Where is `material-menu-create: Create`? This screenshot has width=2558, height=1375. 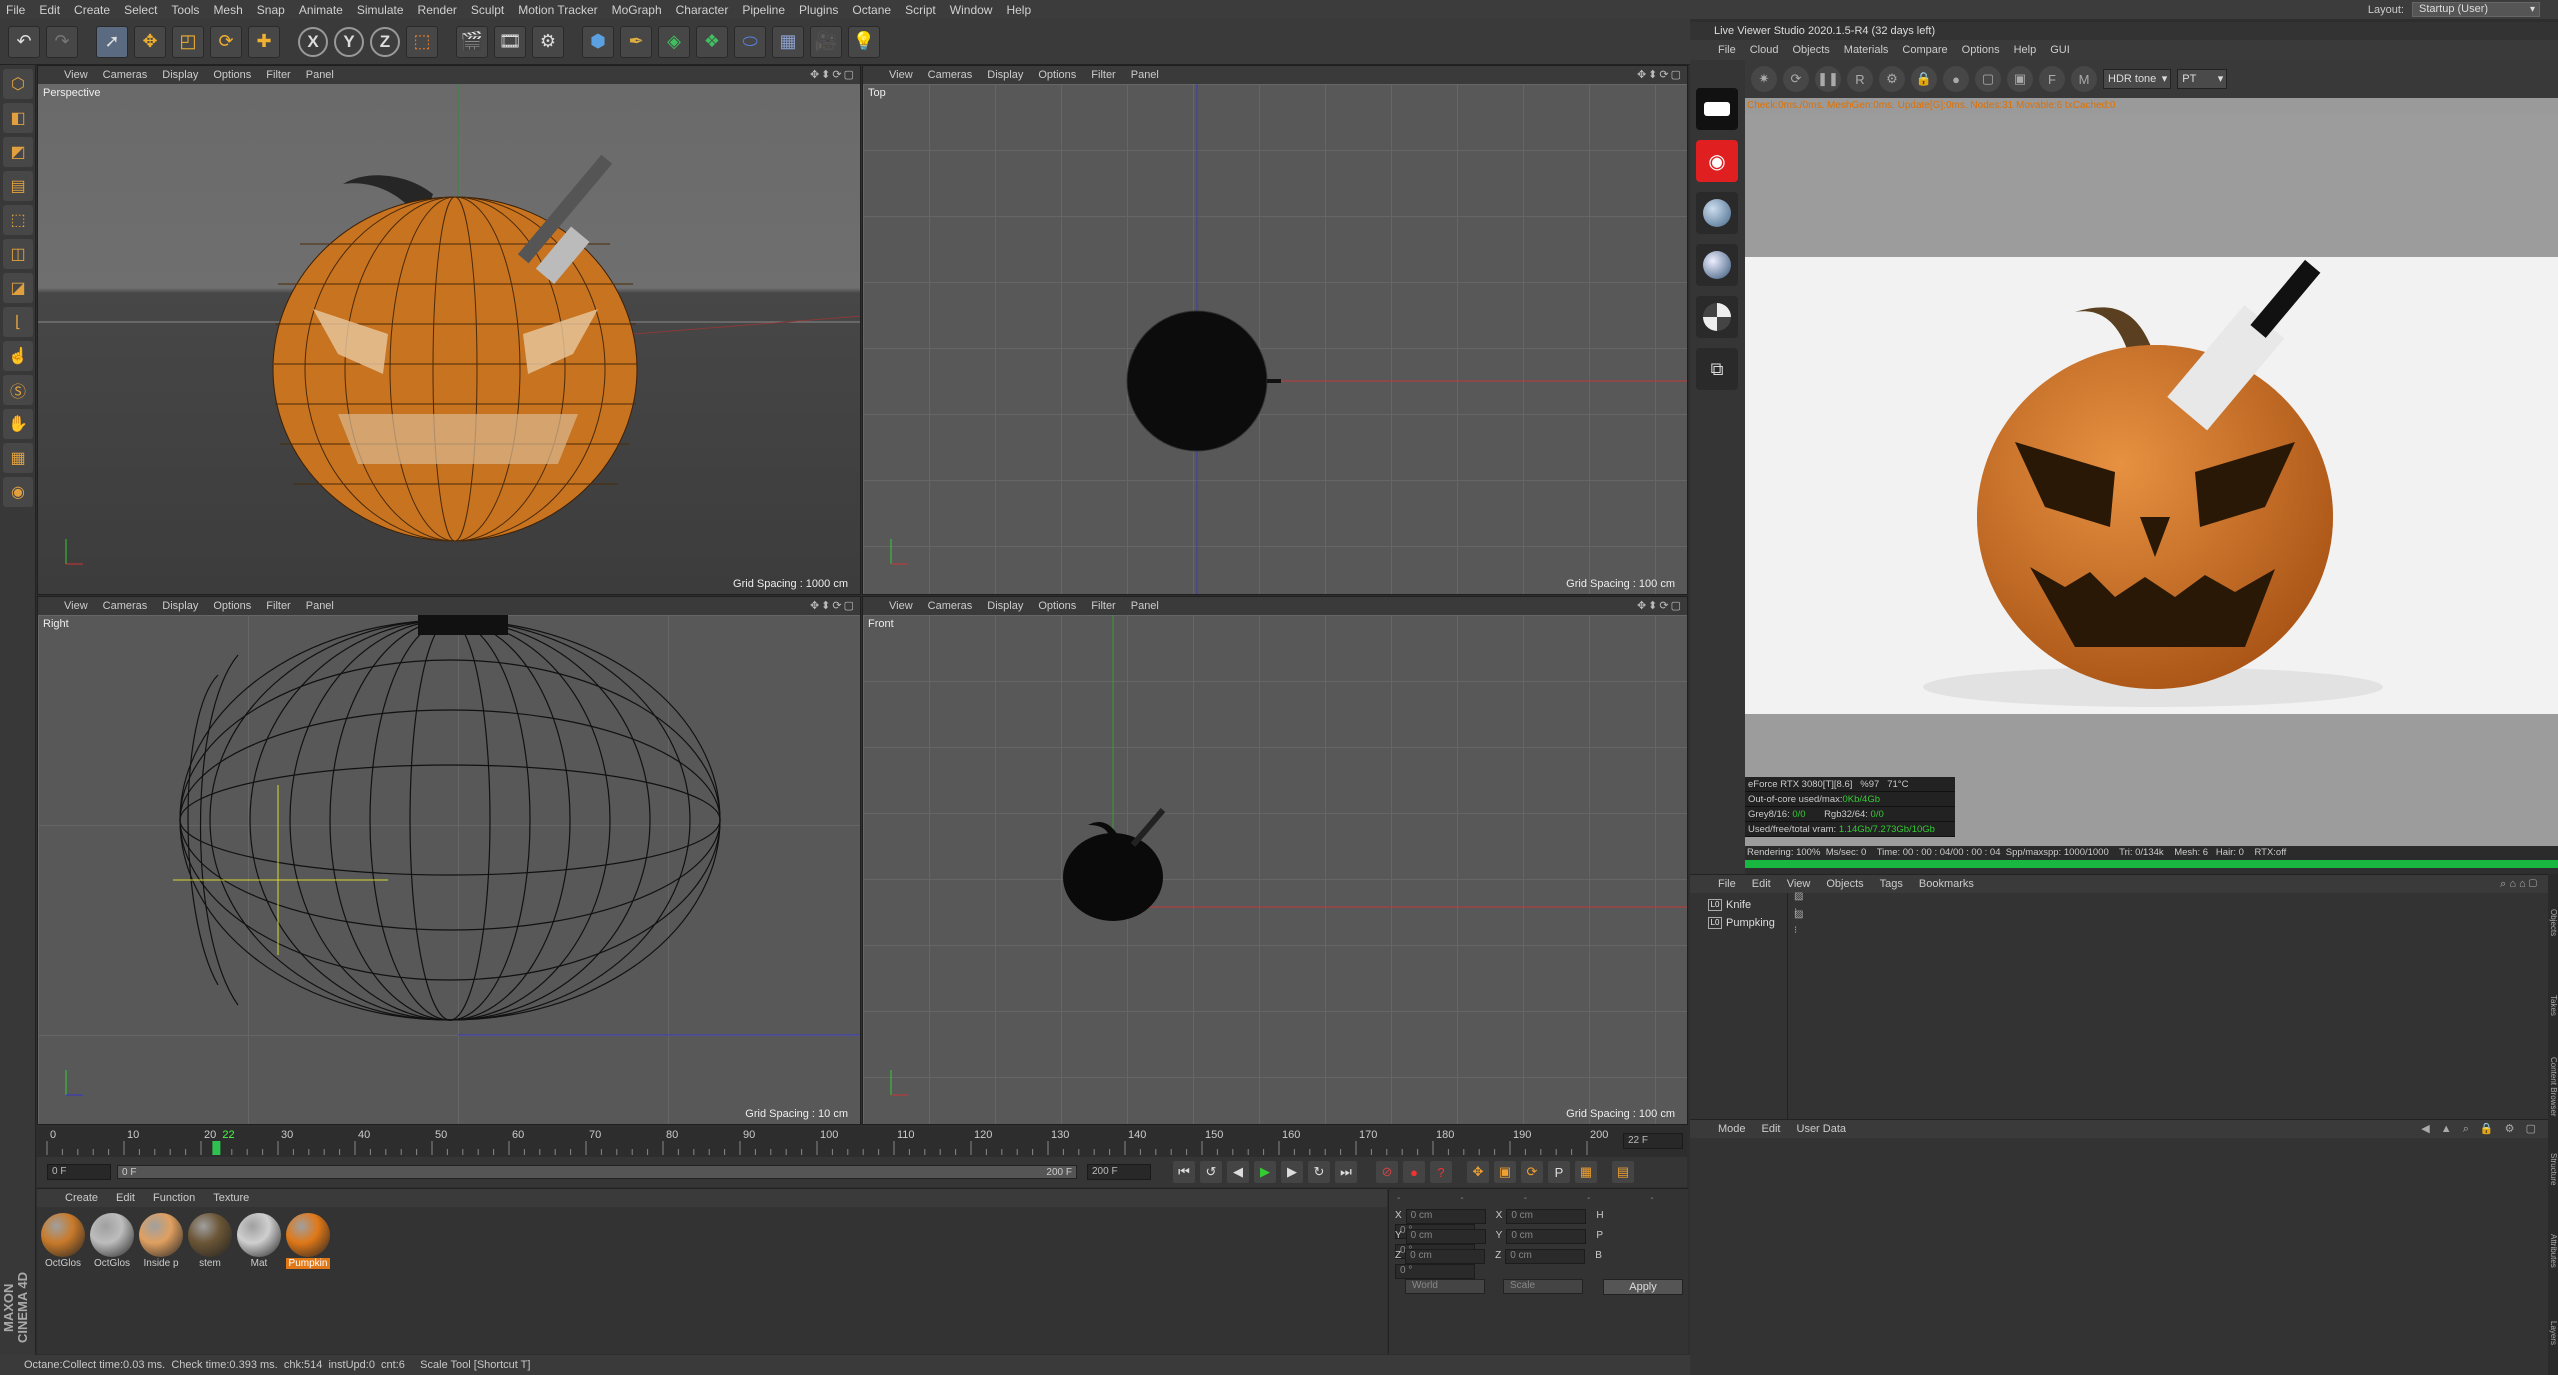
material-menu-create: Create is located at coordinates (81, 1198).